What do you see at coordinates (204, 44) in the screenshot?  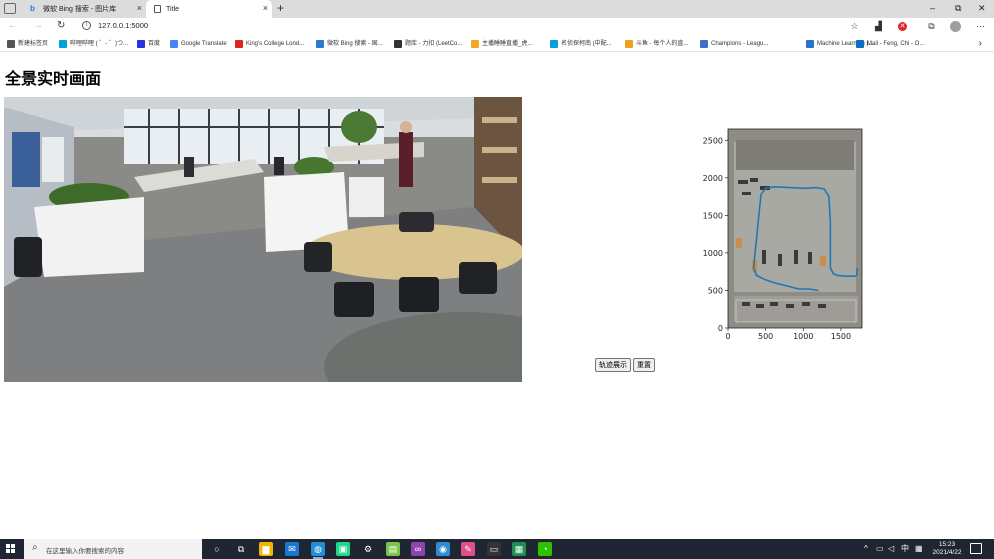 I see `bookmark-label: Google Translate` at bounding box center [204, 44].